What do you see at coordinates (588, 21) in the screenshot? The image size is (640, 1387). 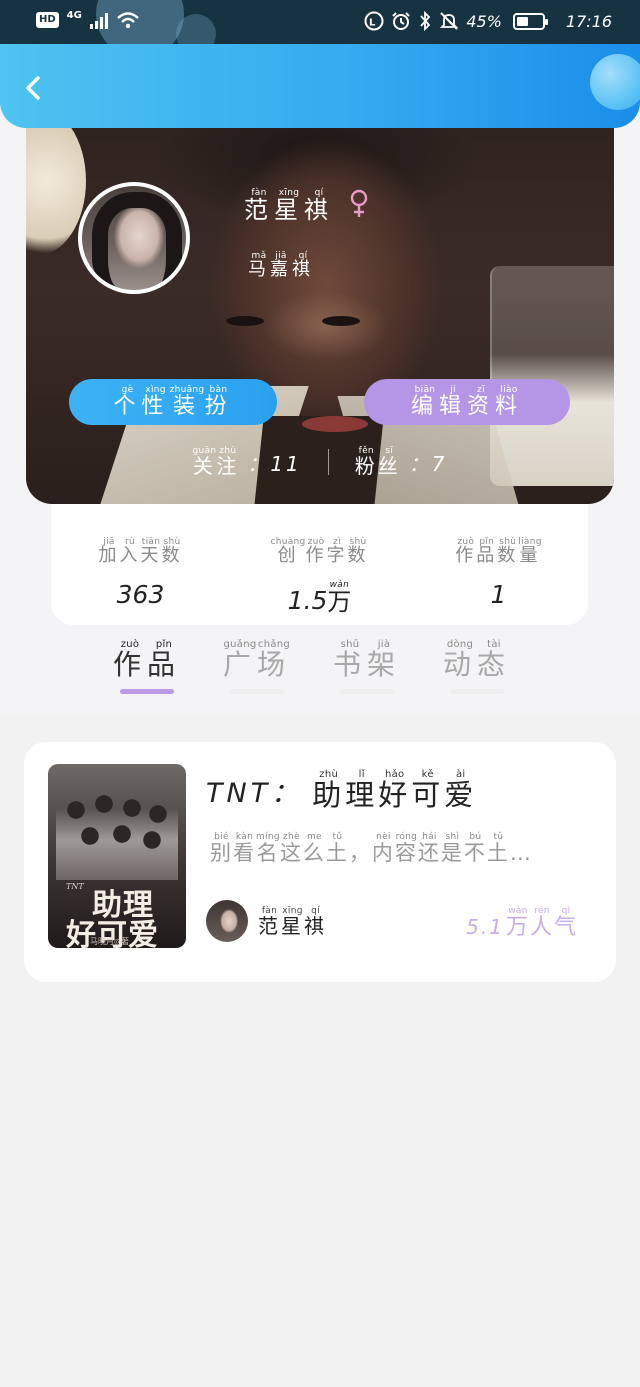 I see `clock: 17:16` at bounding box center [588, 21].